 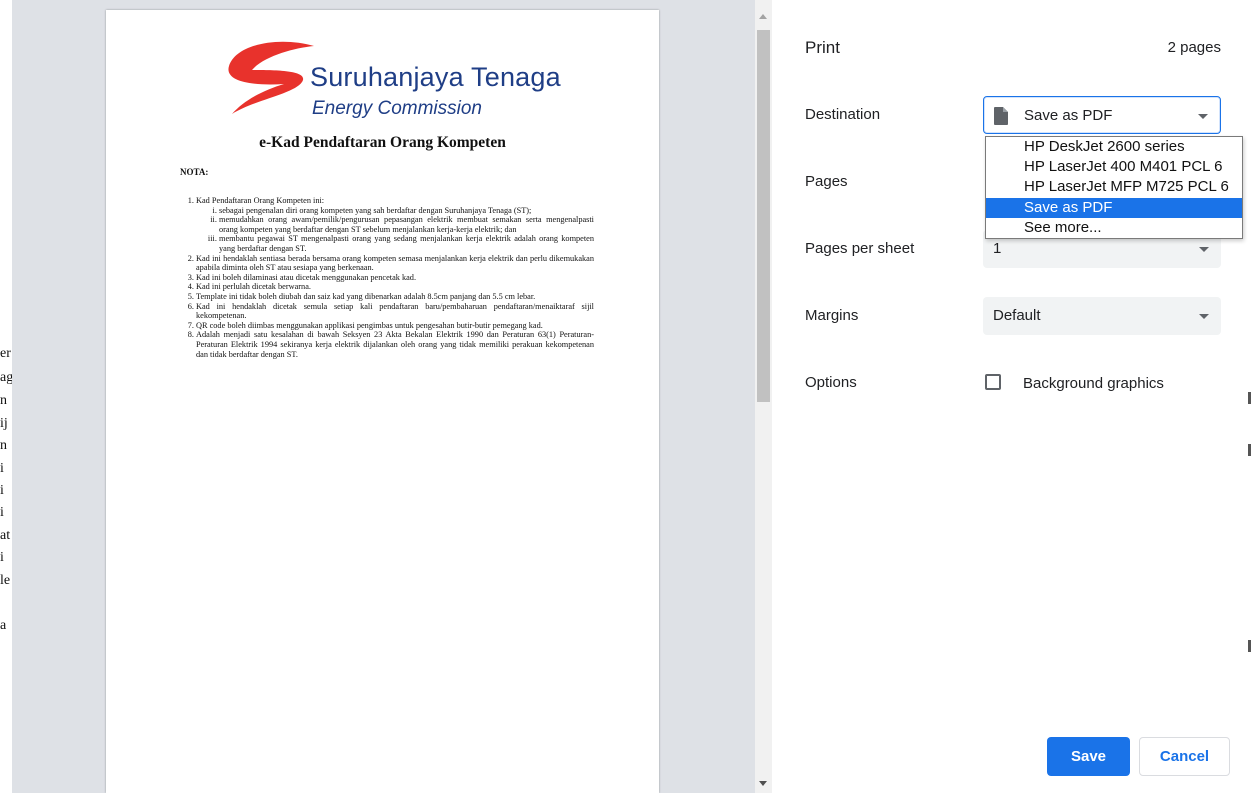 I want to click on destination-value: Save as PDF, so click(x=1068, y=115).